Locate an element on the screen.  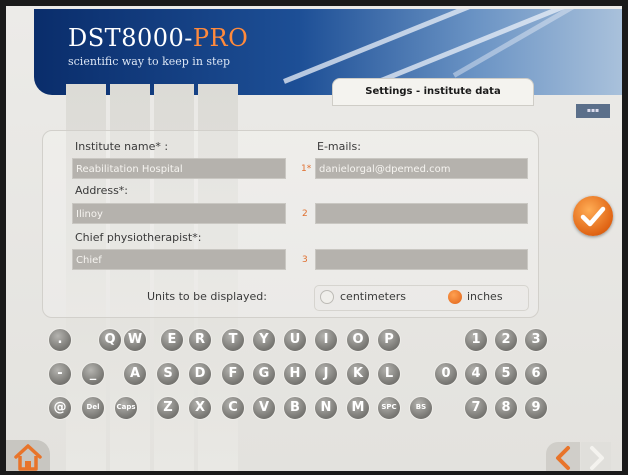
centimeters-label: centimeters is located at coordinates (373, 296).